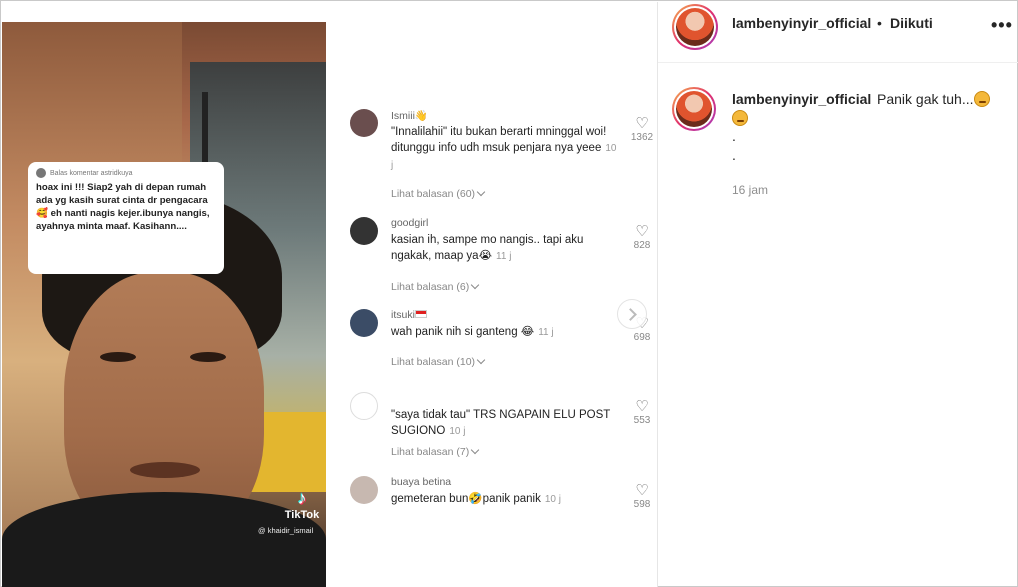 The width and height of the screenshot is (1018, 587). Describe the element at coordinates (466, 499) in the screenshot. I see `comment-text-body: gemeteran bun🤣panik panik` at that location.